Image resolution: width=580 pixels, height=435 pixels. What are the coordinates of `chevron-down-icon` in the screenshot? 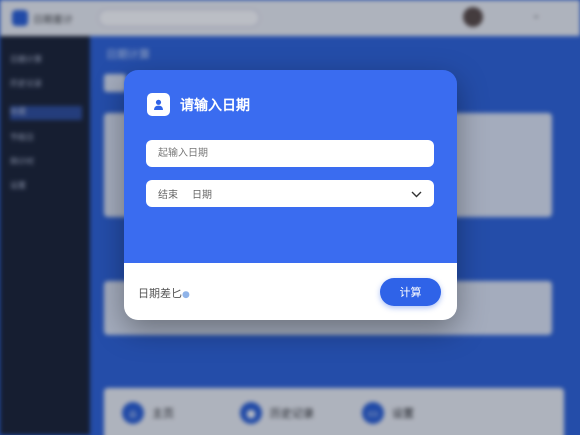 It's located at (416, 194).